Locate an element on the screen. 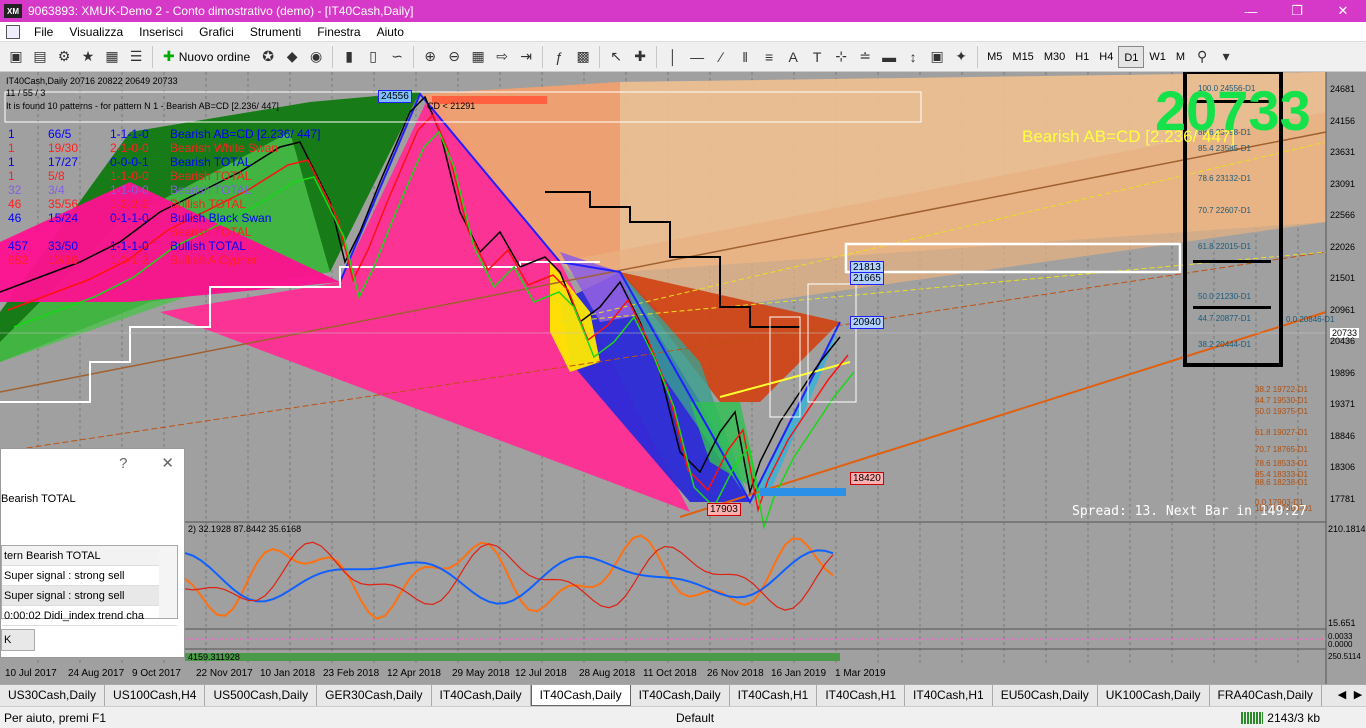 The width and height of the screenshot is (1366, 728). menu-insert: Inserisci is located at coordinates (161, 32).